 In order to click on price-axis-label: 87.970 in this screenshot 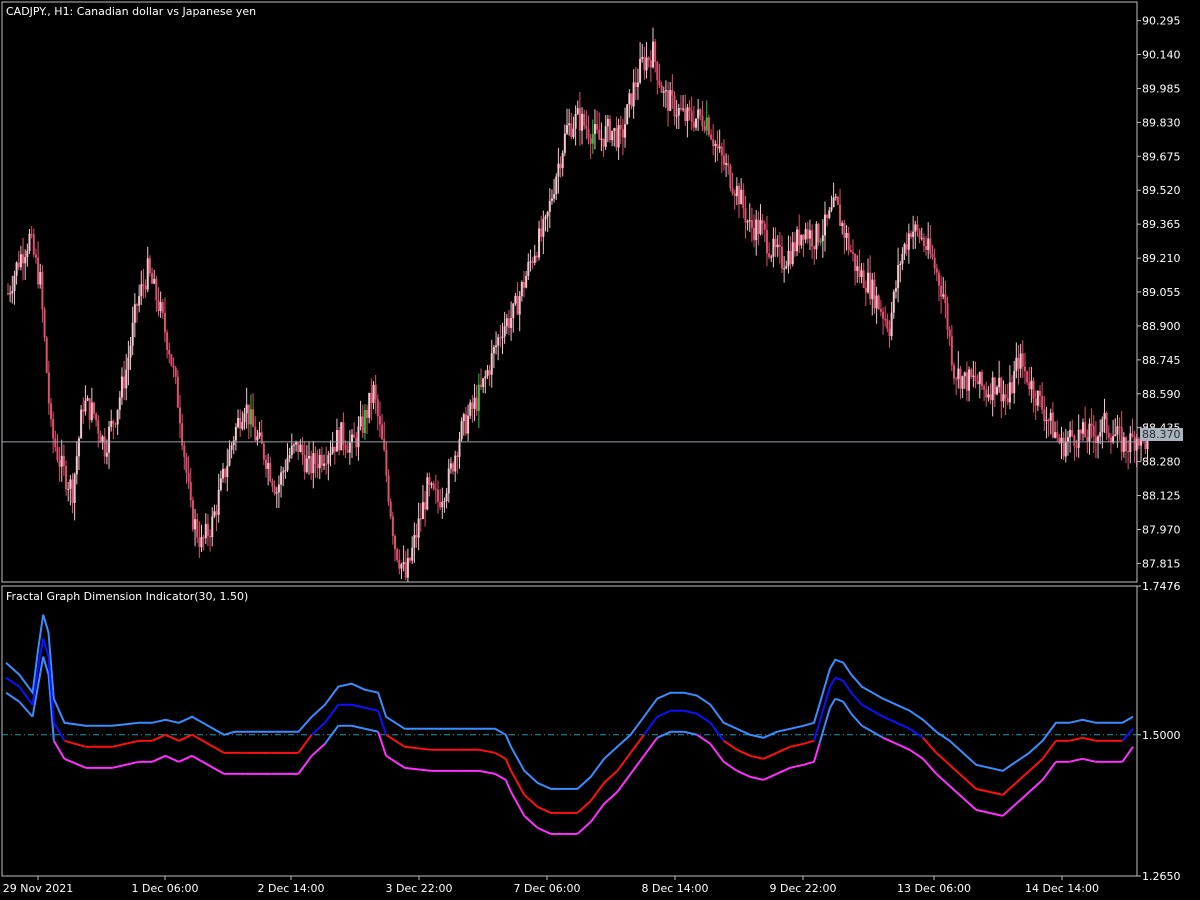, I will do `click(1161, 529)`.